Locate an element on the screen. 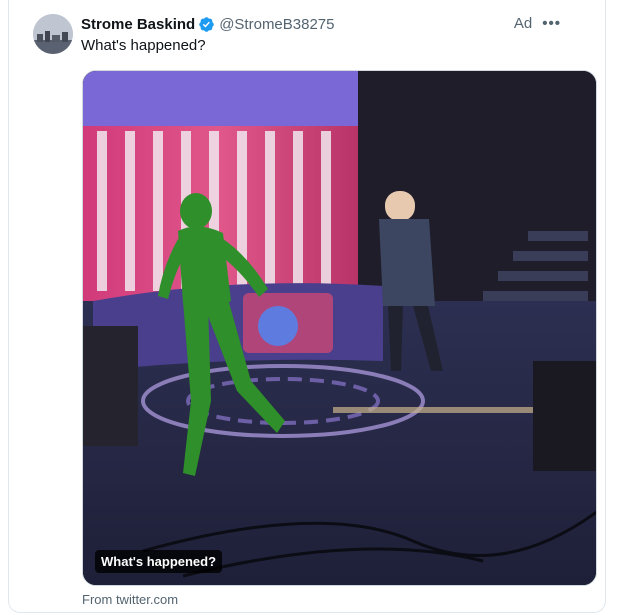 Image resolution: width=628 pixels, height=615 pixels. avatar-image is located at coordinates (53, 34).